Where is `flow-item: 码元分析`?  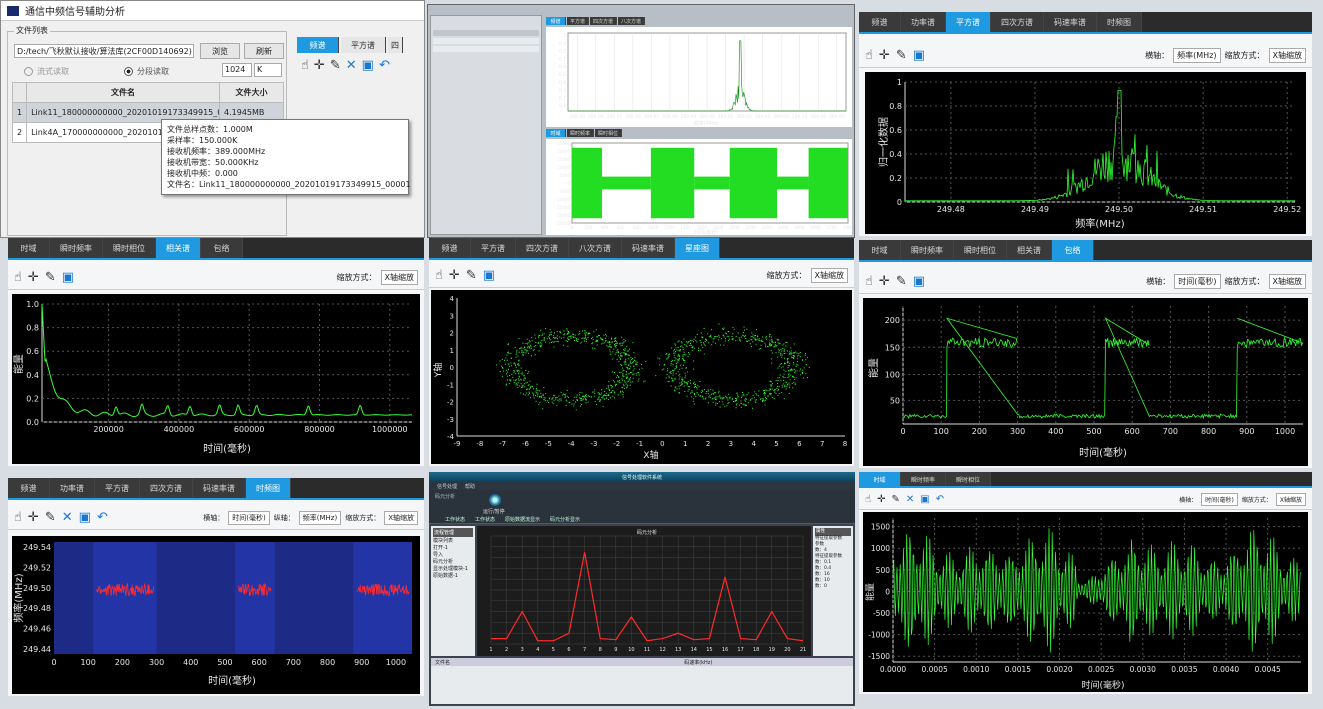 flow-item: 码元分析 is located at coordinates (453, 561).